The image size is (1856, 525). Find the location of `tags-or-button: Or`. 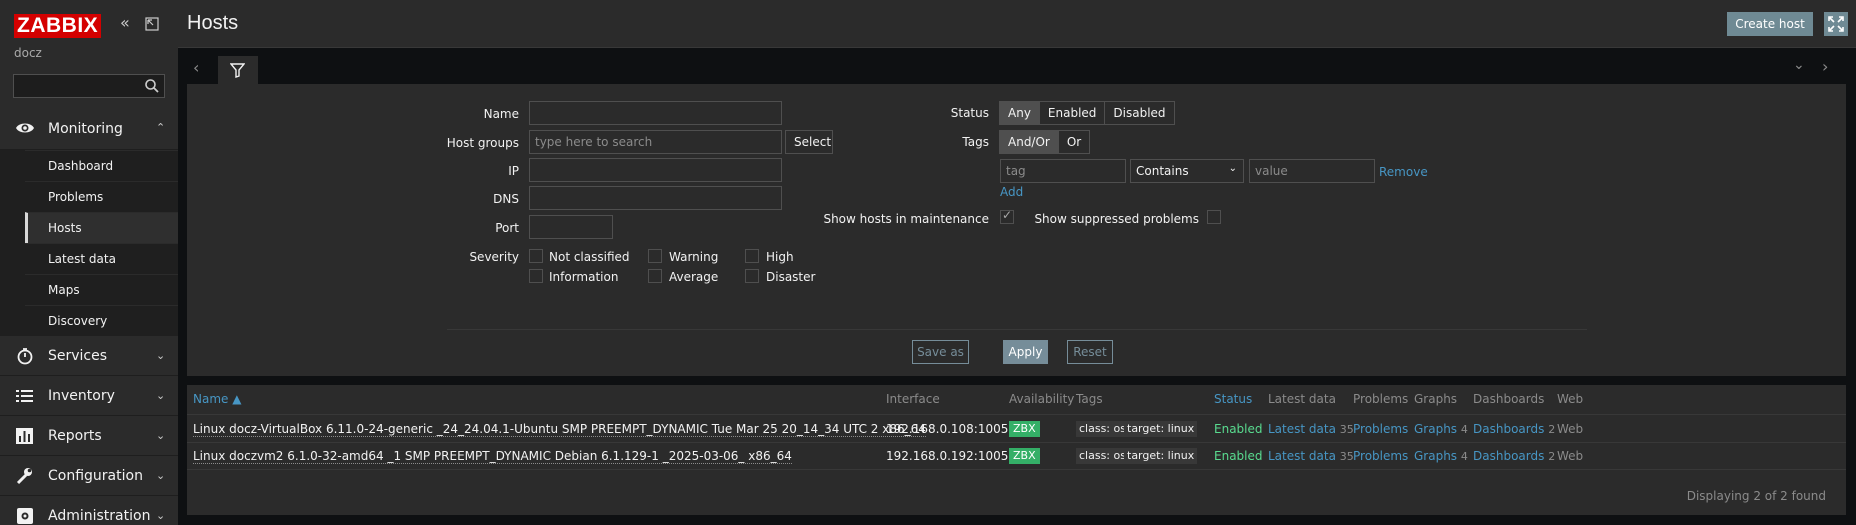

tags-or-button: Or is located at coordinates (1074, 142).